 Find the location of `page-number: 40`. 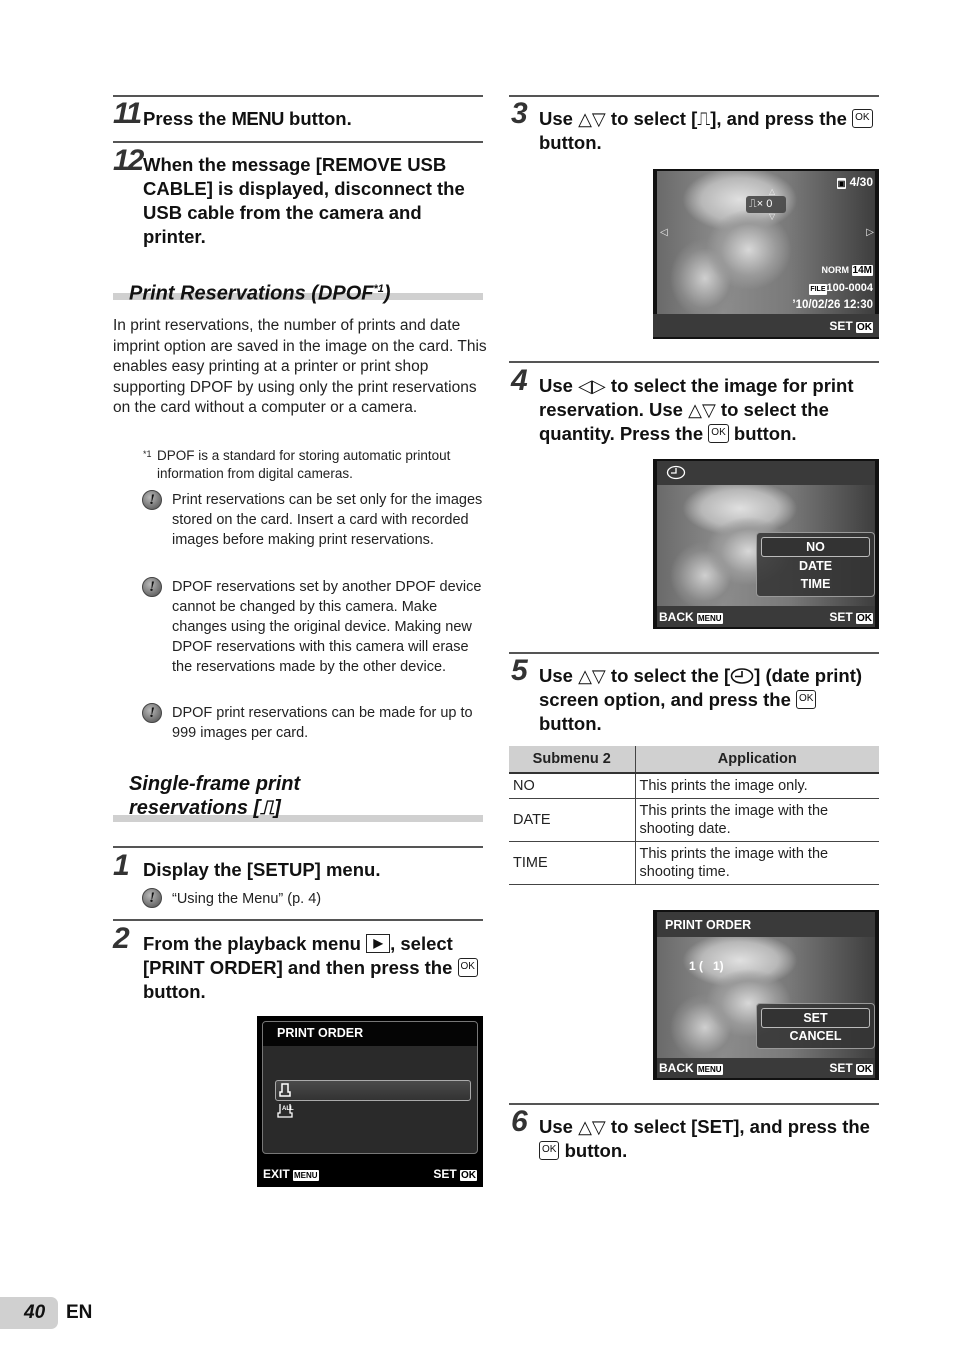

page-number: 40 is located at coordinates (35, 1312).